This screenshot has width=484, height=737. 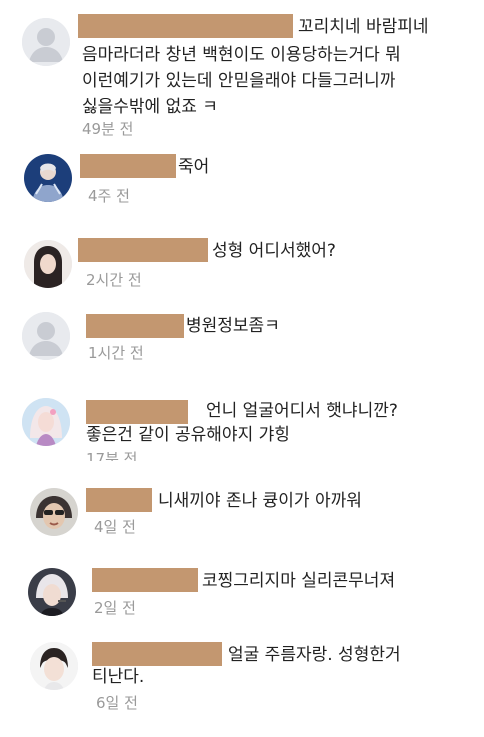 What do you see at coordinates (115, 608) in the screenshot?
I see `comment-timestamp: 2일 전` at bounding box center [115, 608].